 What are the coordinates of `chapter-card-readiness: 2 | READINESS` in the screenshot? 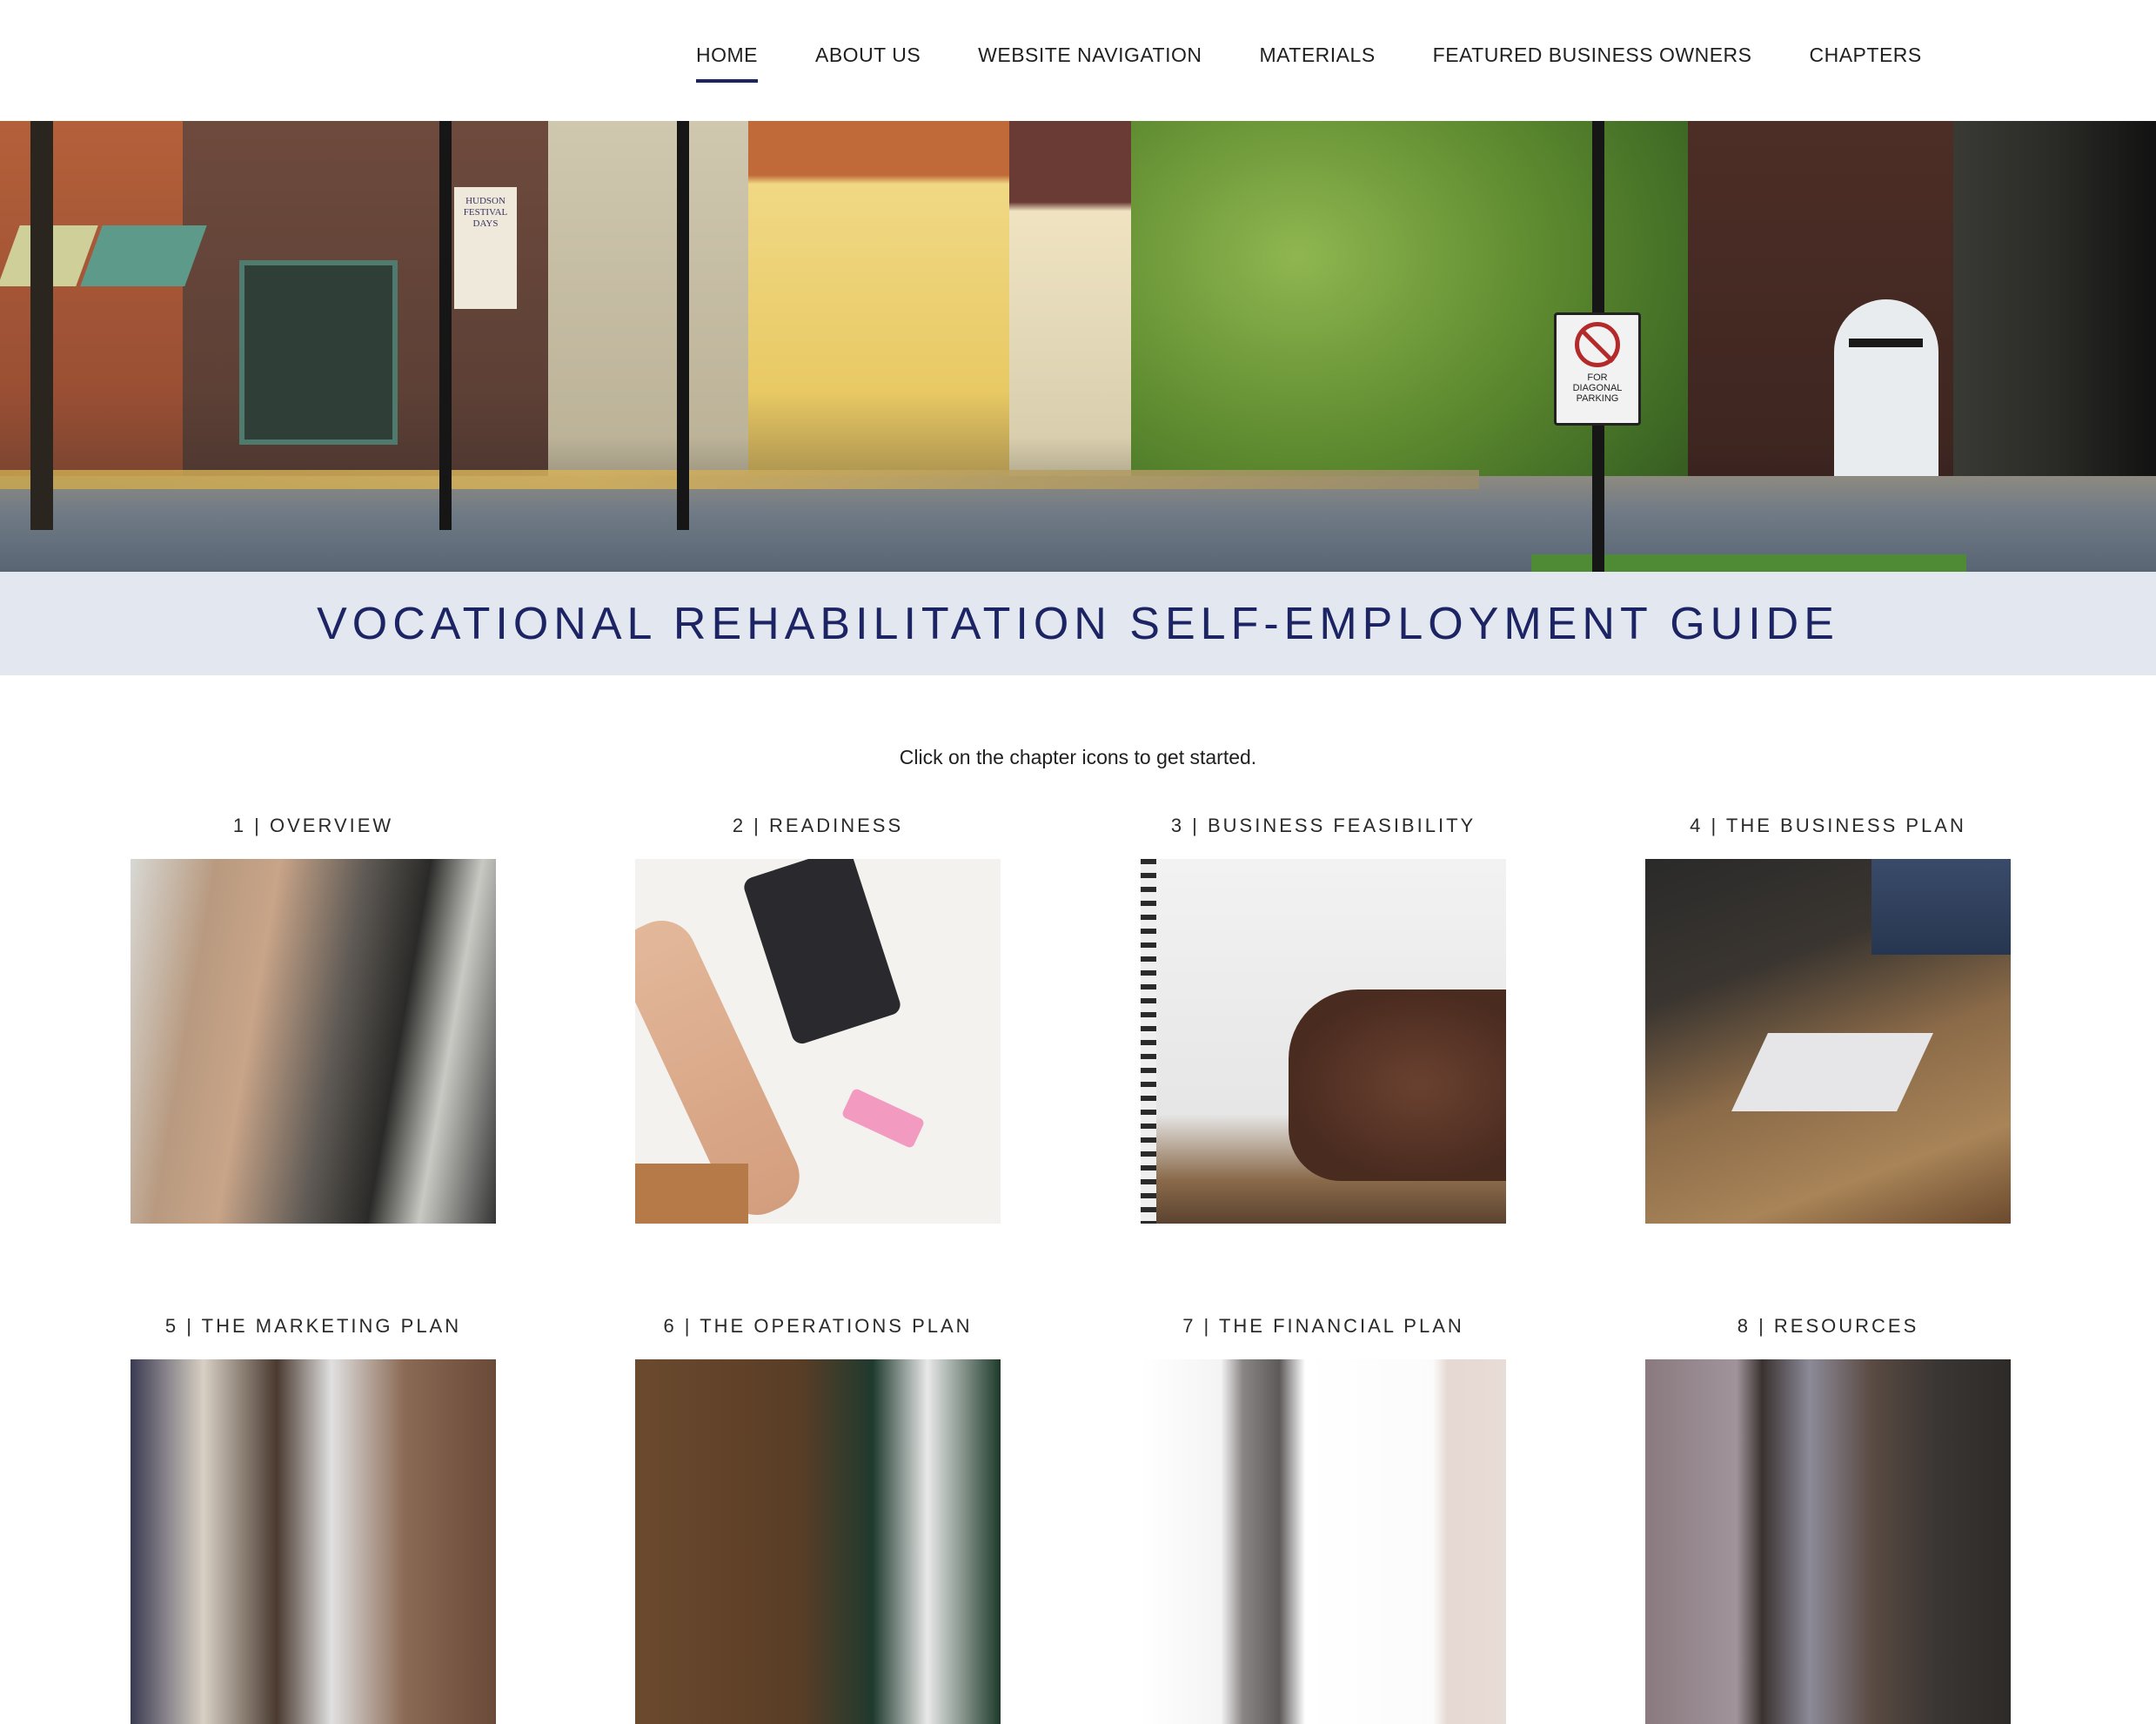 It's located at (818, 1019).